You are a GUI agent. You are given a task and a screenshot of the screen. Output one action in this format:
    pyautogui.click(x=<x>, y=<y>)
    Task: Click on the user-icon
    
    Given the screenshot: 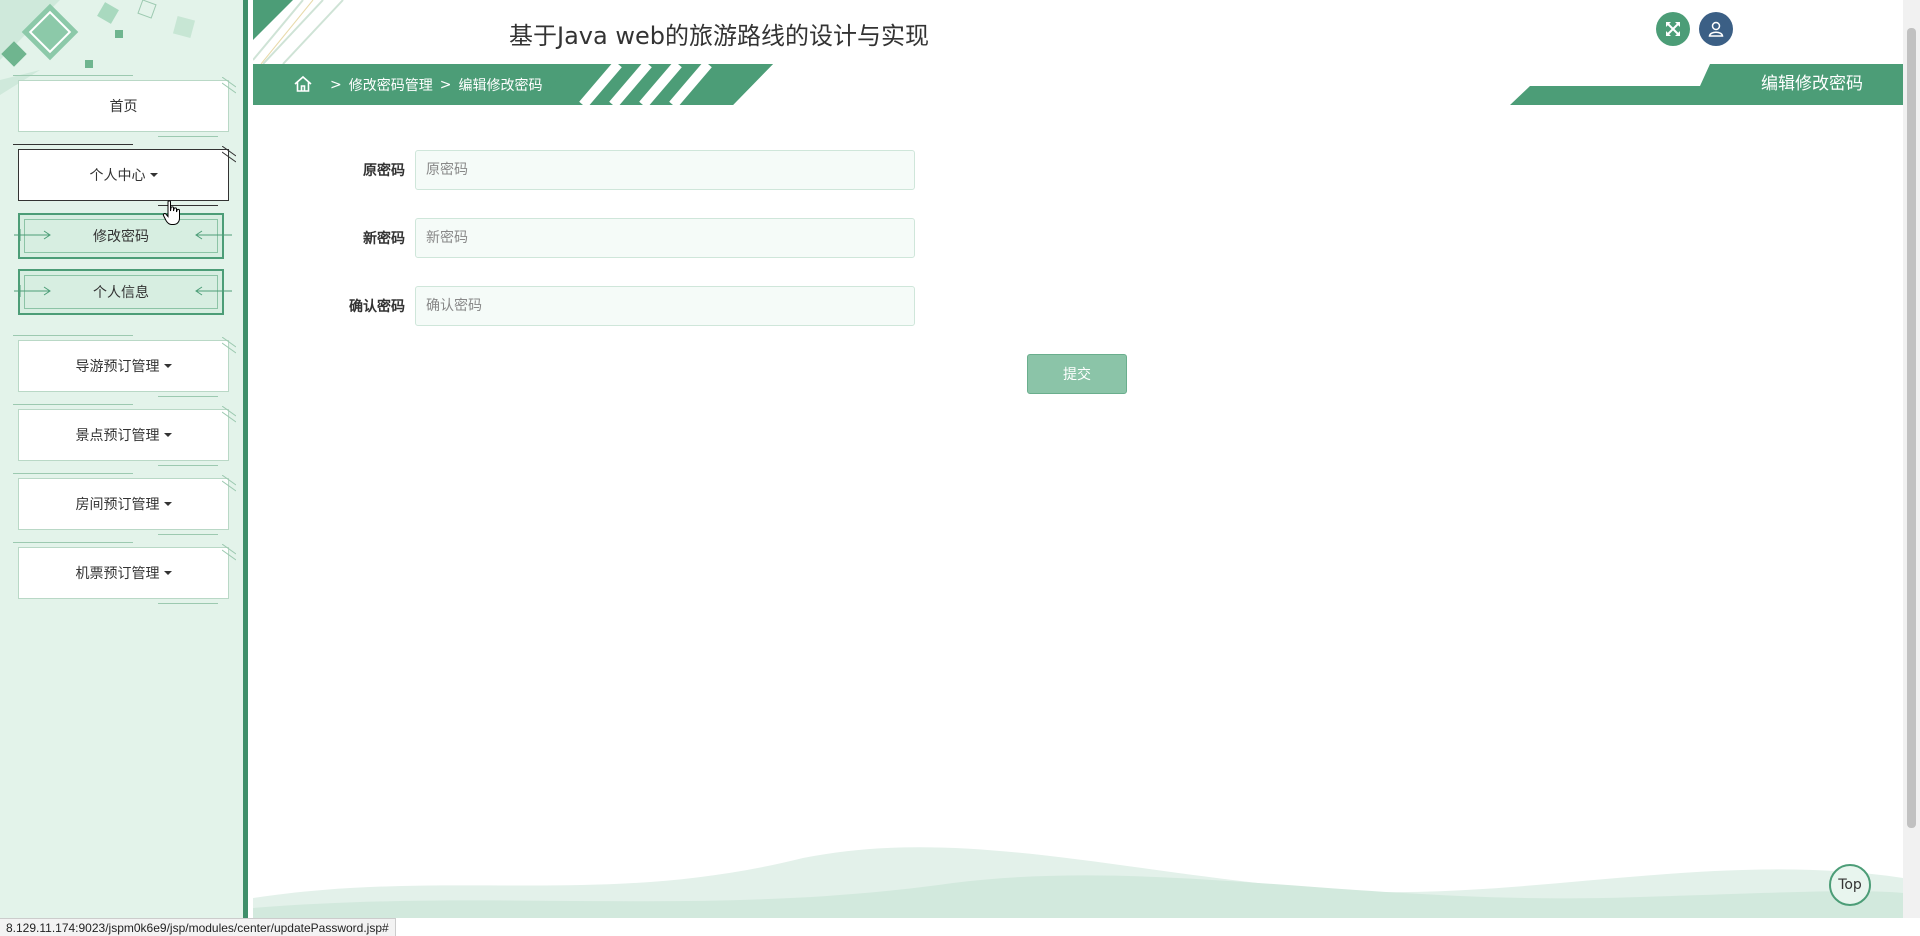 What is the action you would take?
    pyautogui.click(x=1716, y=29)
    